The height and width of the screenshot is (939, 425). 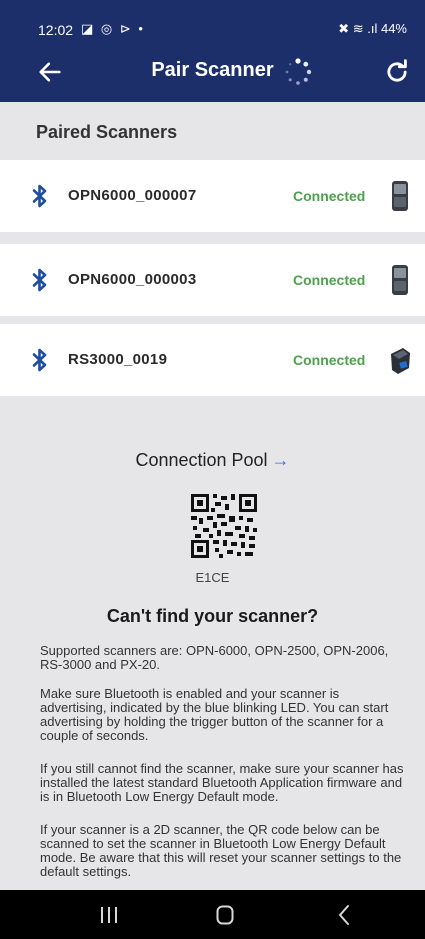 I want to click on recent-apps-icon, so click(x=109, y=915).